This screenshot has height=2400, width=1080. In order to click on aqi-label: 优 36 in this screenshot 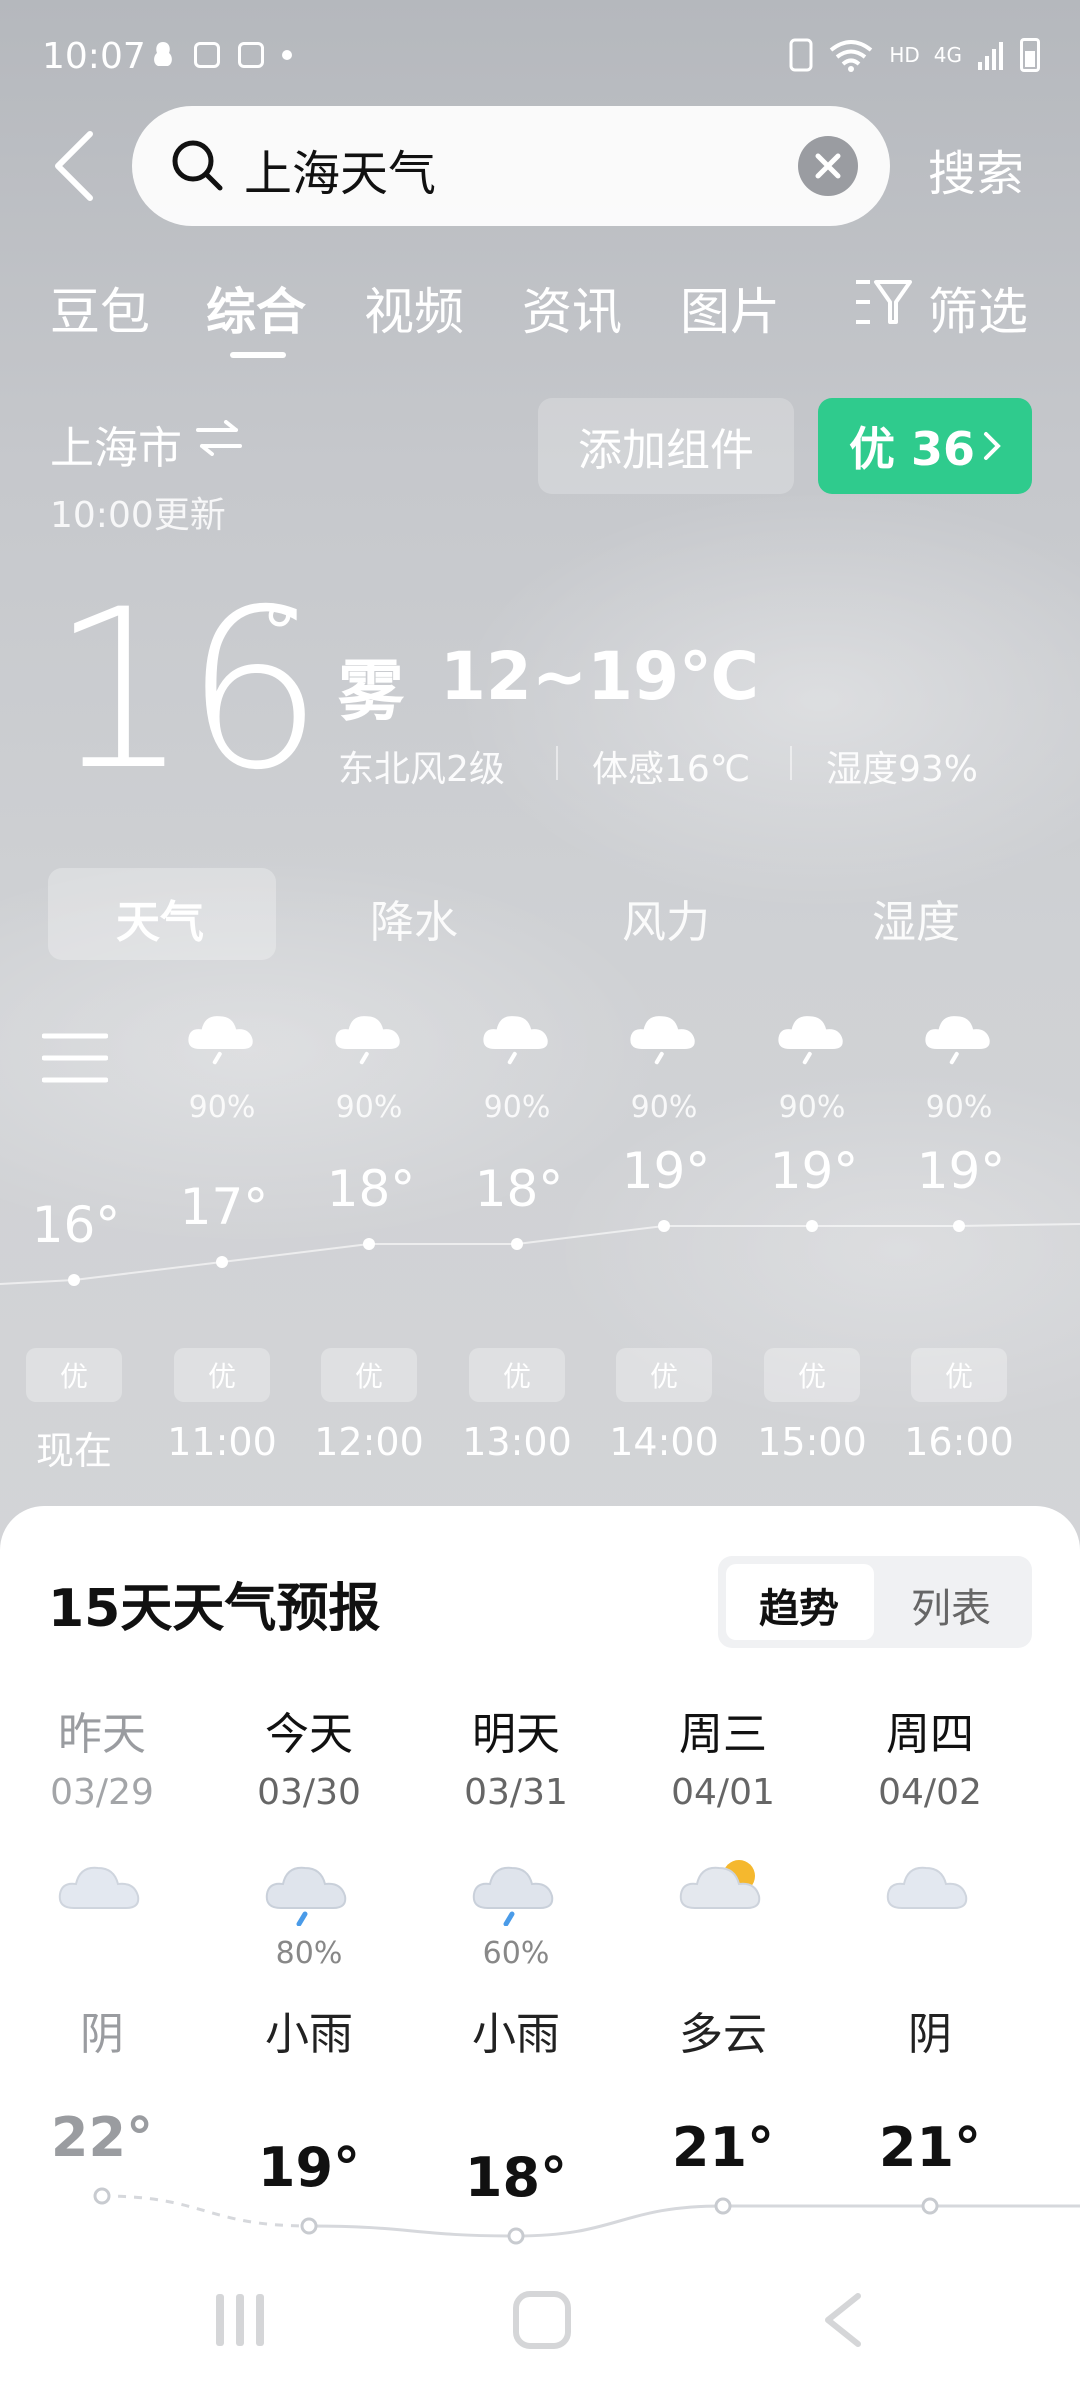, I will do `click(912, 449)`.